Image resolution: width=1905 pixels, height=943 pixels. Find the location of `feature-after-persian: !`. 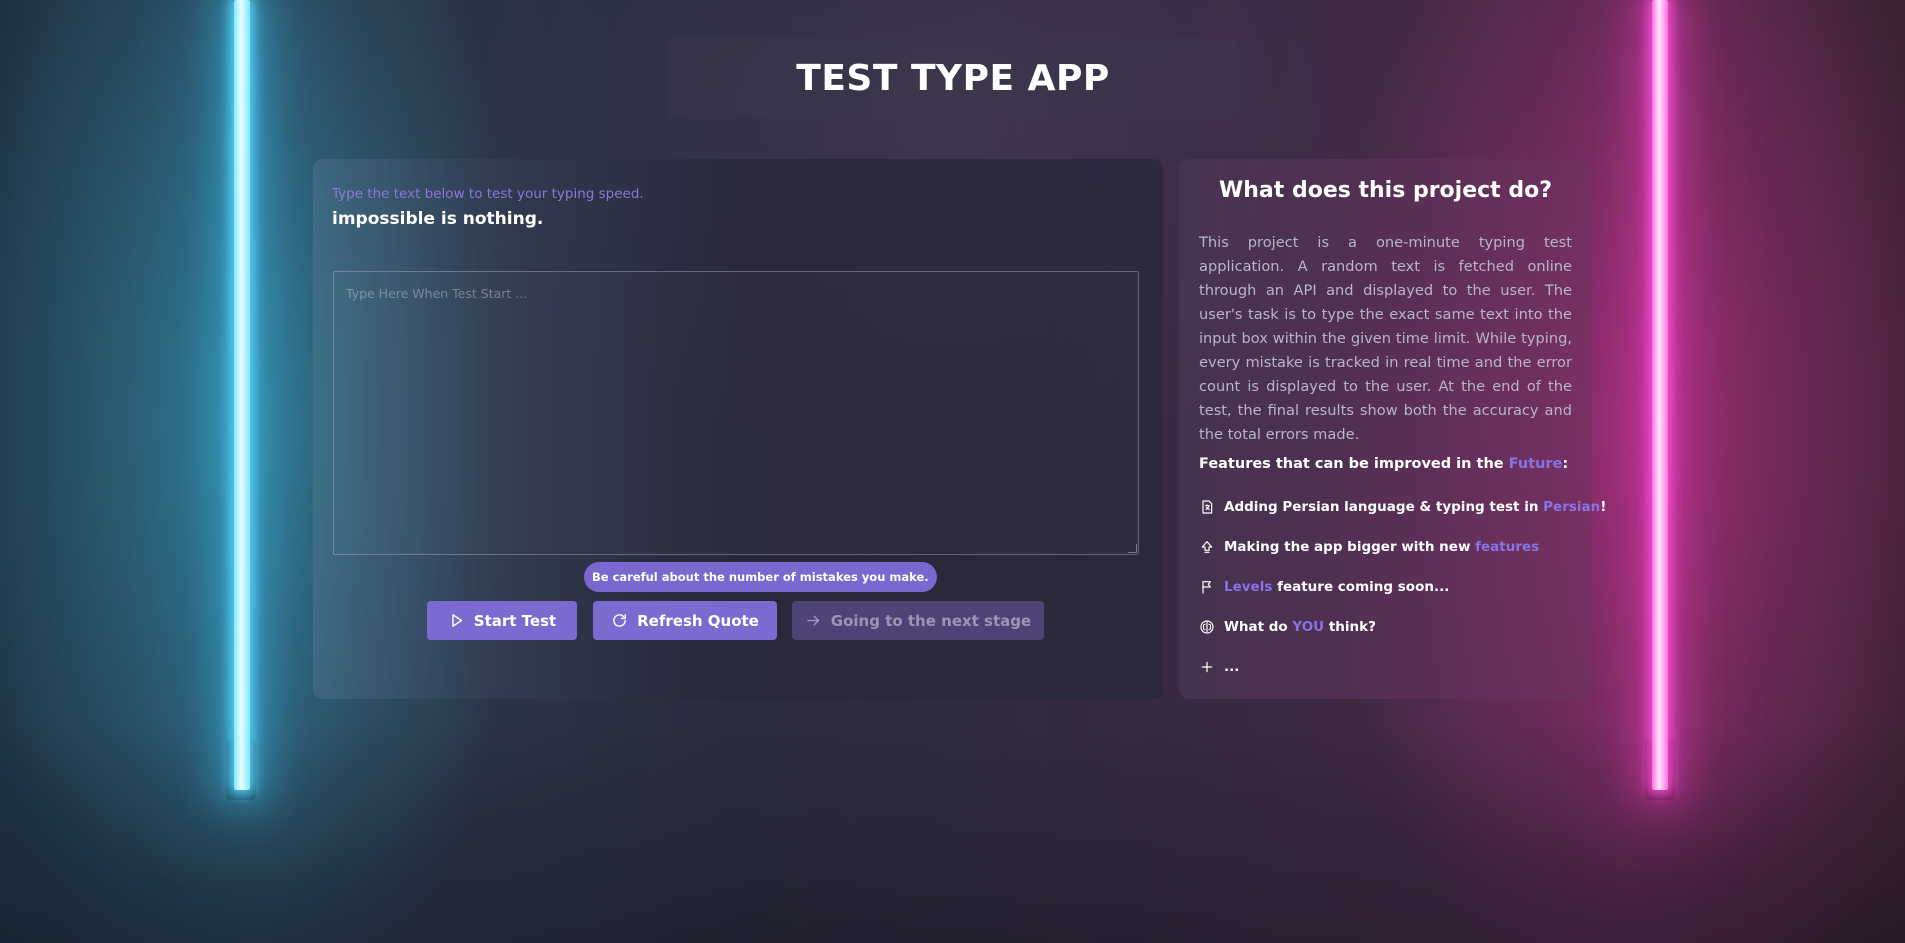

feature-after-persian: ! is located at coordinates (1603, 507).